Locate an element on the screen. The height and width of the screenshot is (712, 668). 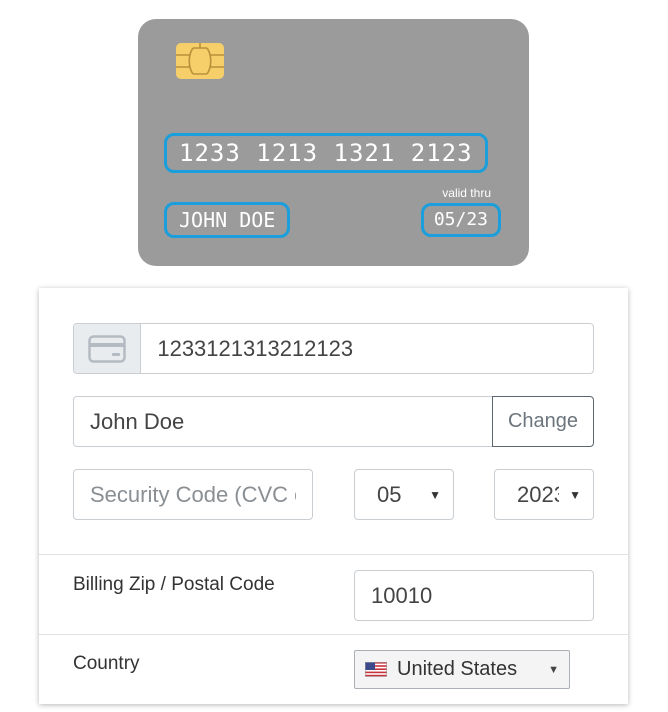
card-number-addon is located at coordinates (108, 348).